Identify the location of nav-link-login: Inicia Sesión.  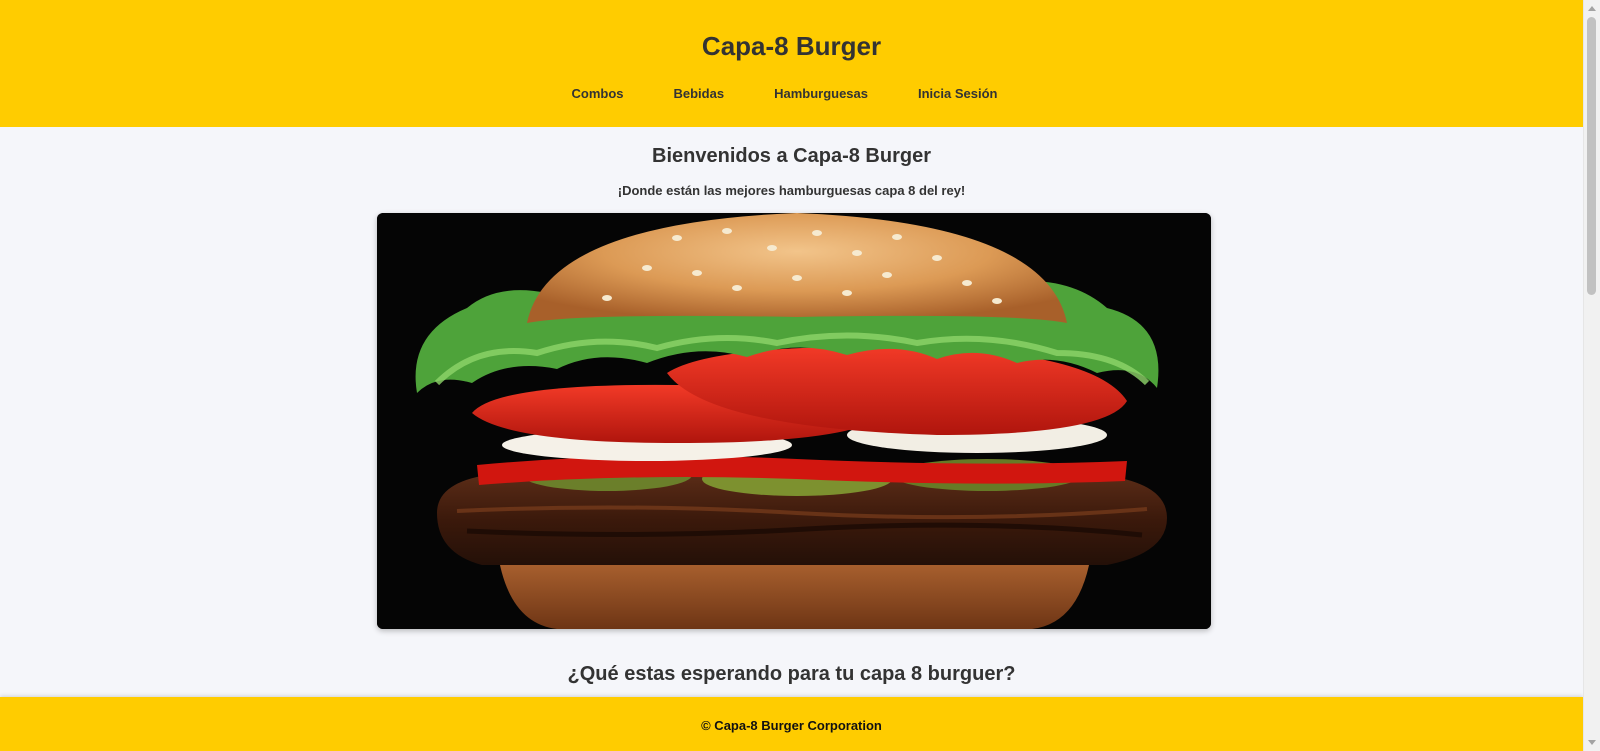
(957, 94).